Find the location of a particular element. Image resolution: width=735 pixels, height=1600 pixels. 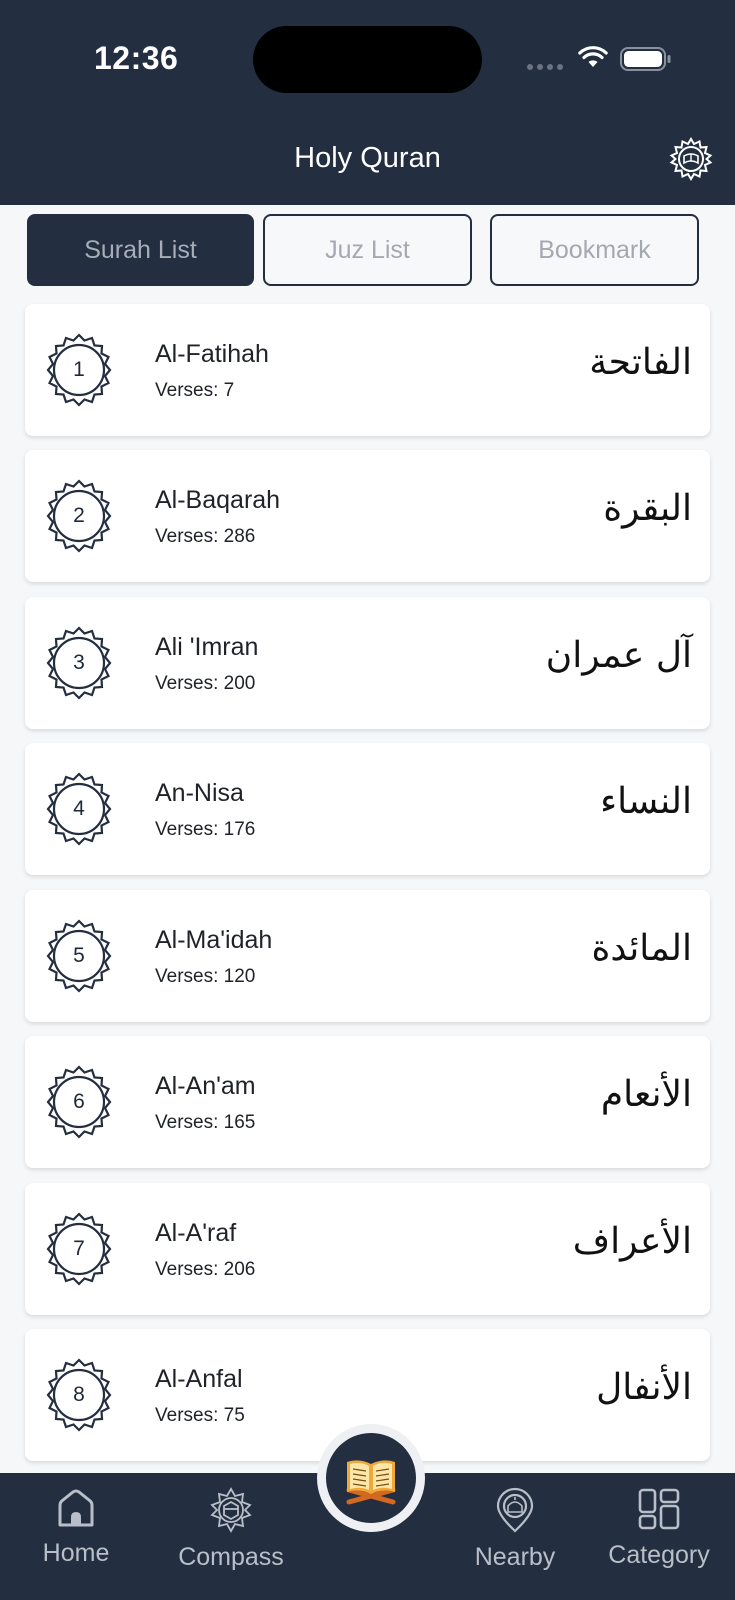

surah-number-badge-icon: 4 is located at coordinates (79, 809).